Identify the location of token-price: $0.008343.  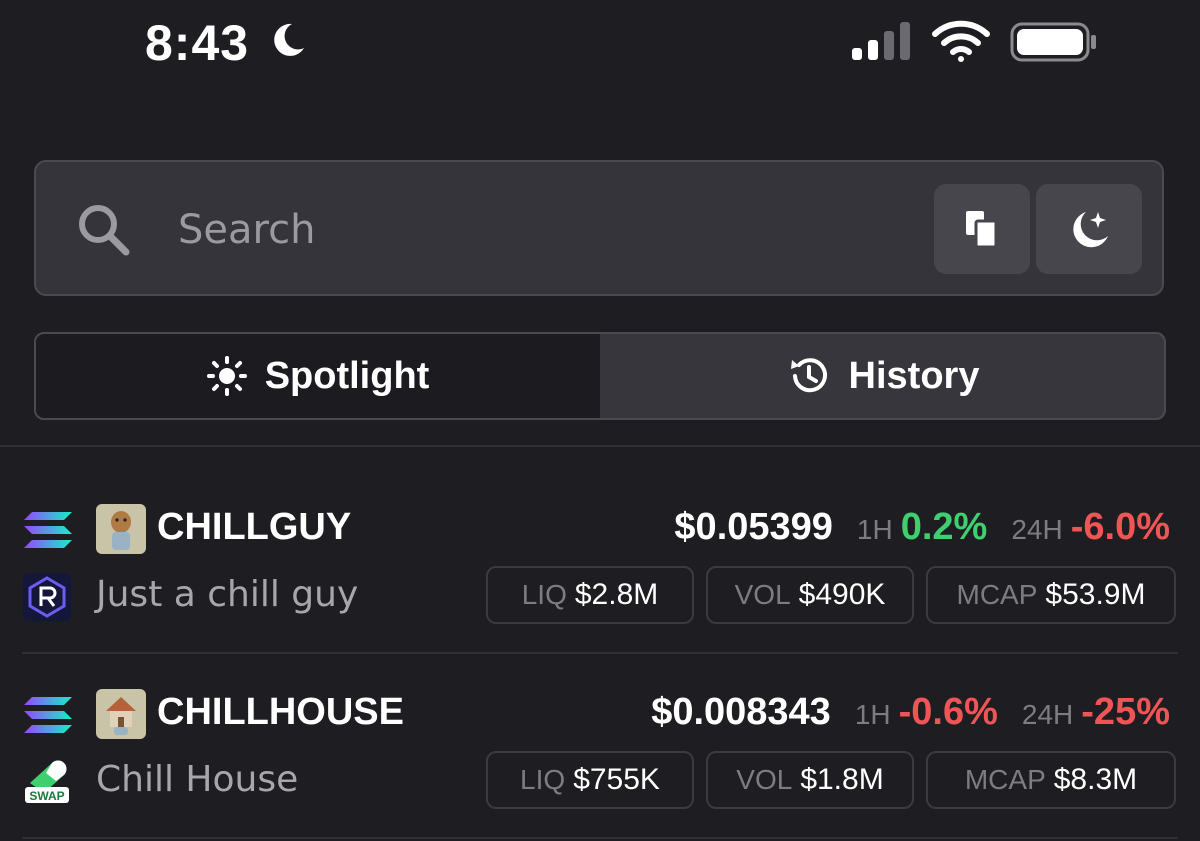
(741, 712).